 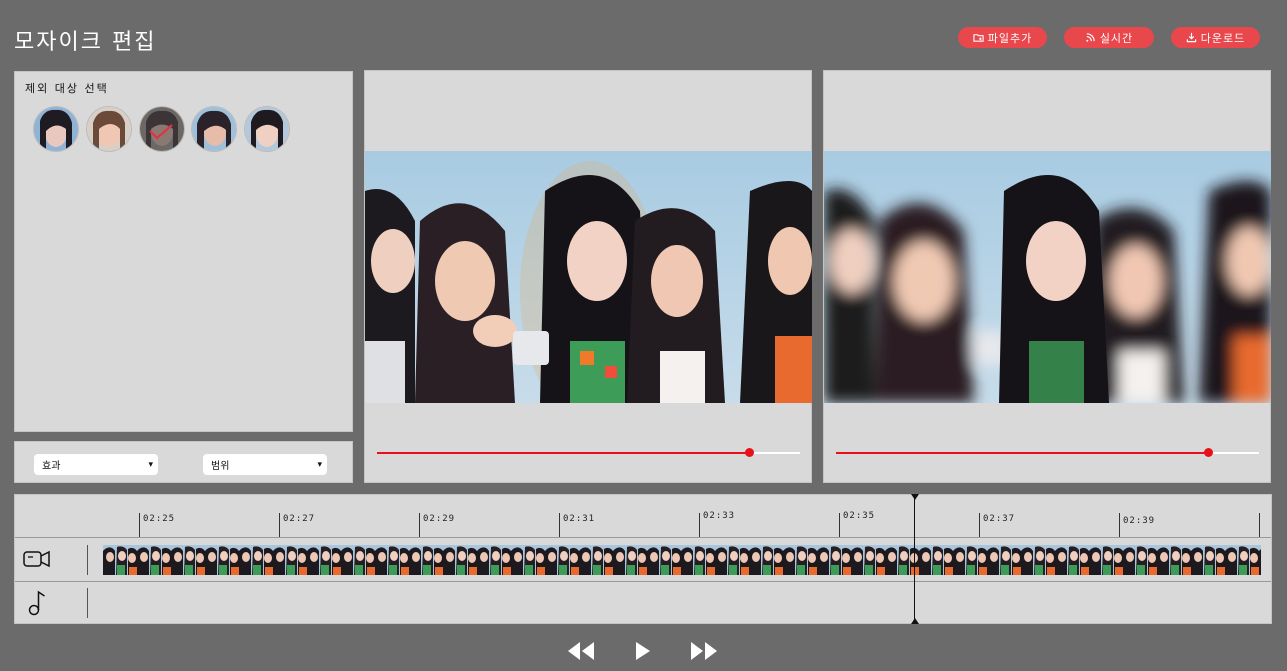 I want to click on original-progress-thumb, so click(x=750, y=452).